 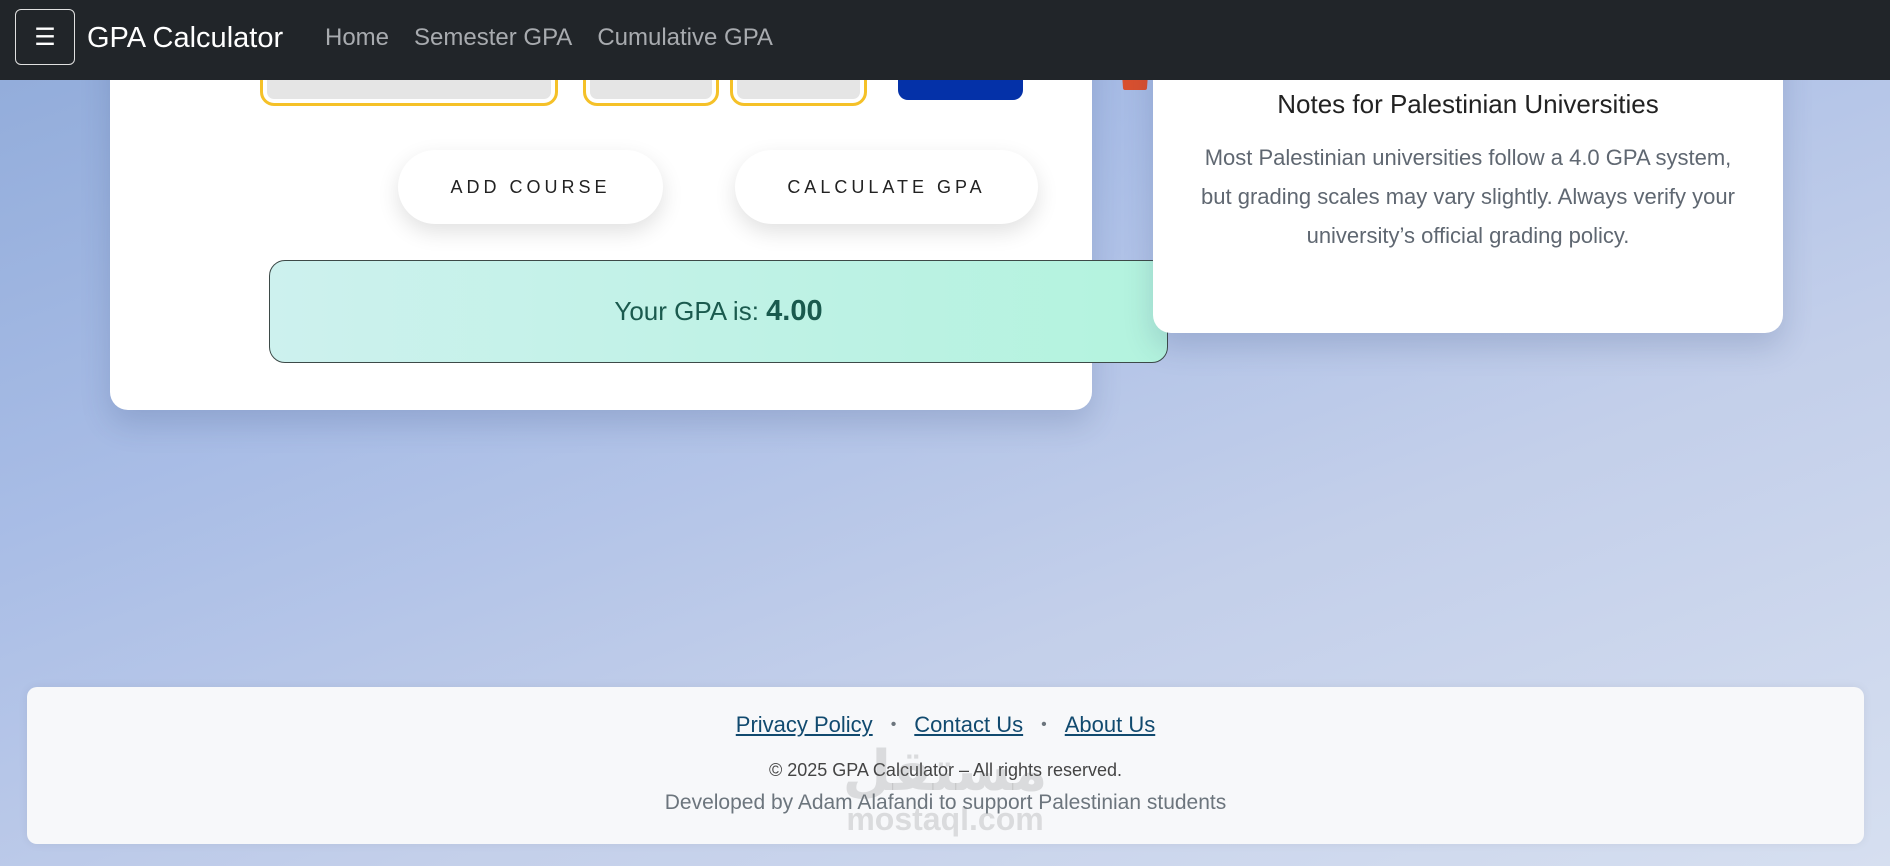 I want to click on hamburger-icon: ☰, so click(x=45, y=37).